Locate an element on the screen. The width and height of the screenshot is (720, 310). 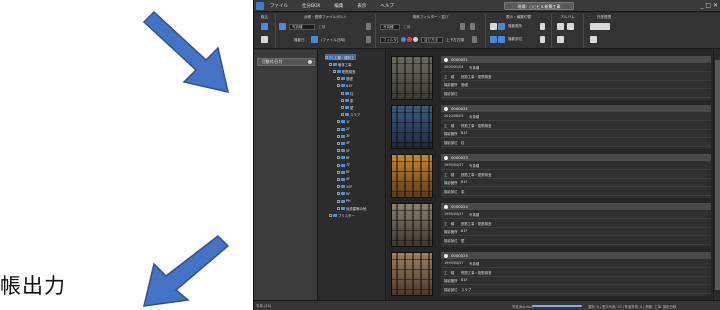
scrollbar-thumb is located at coordinates (717, 175).